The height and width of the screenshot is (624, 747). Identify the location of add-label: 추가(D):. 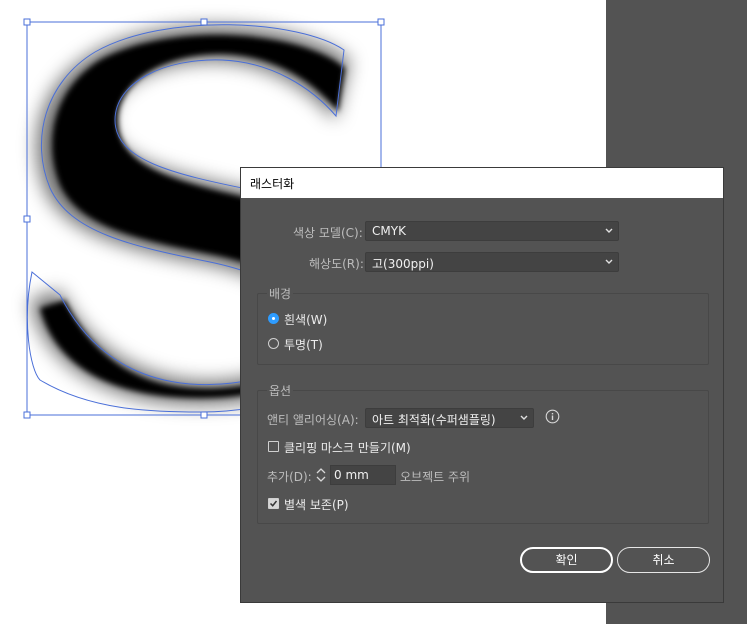
(289, 477).